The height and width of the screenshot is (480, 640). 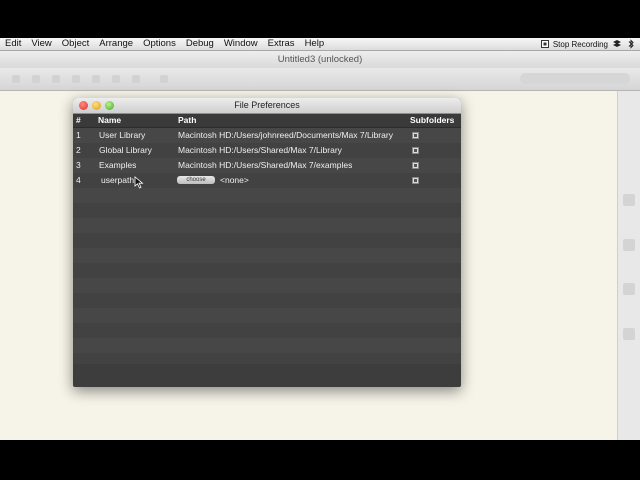 What do you see at coordinates (116, 44) in the screenshot?
I see `menu-arrange: Arrange` at bounding box center [116, 44].